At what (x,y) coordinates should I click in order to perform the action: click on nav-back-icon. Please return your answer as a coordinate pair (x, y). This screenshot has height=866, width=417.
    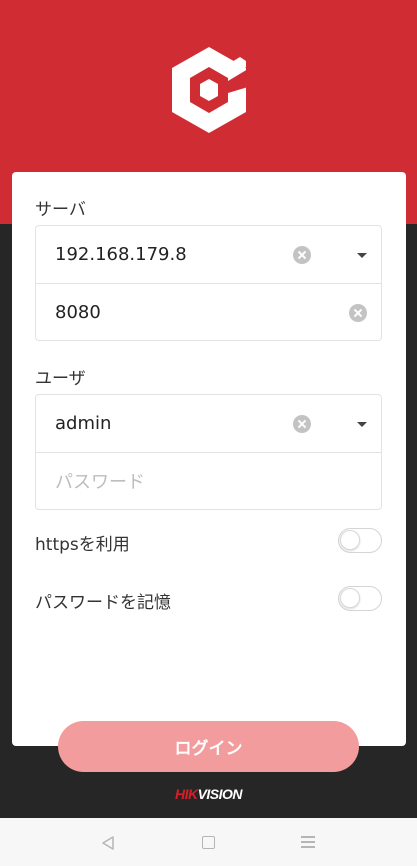
    Looking at the image, I should click on (108, 843).